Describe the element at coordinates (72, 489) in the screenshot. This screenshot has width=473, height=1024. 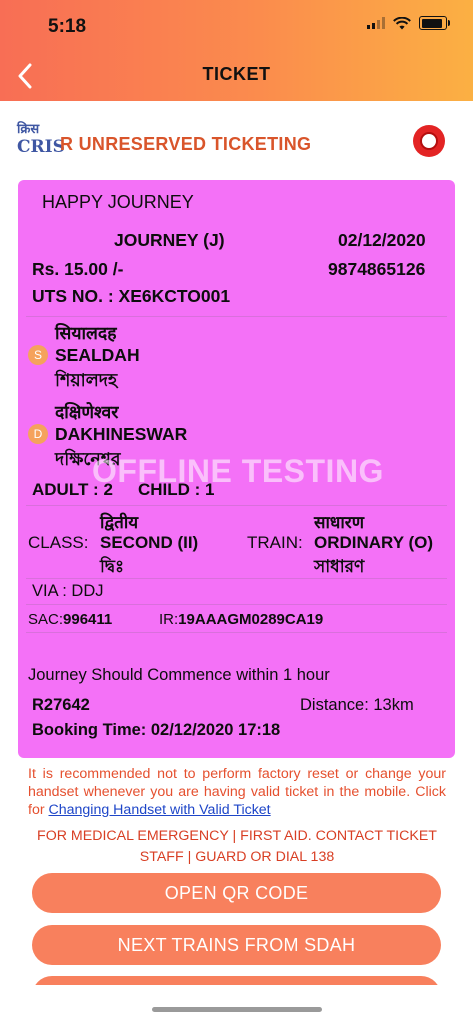
I see `adult-count: ADULT : 2` at that location.